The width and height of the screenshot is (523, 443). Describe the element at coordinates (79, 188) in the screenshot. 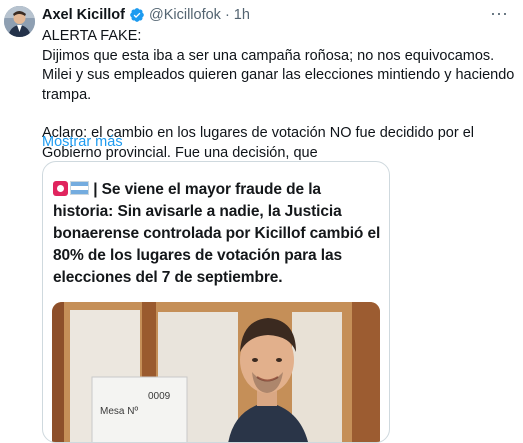

I see `argentina-flag-icon` at that location.